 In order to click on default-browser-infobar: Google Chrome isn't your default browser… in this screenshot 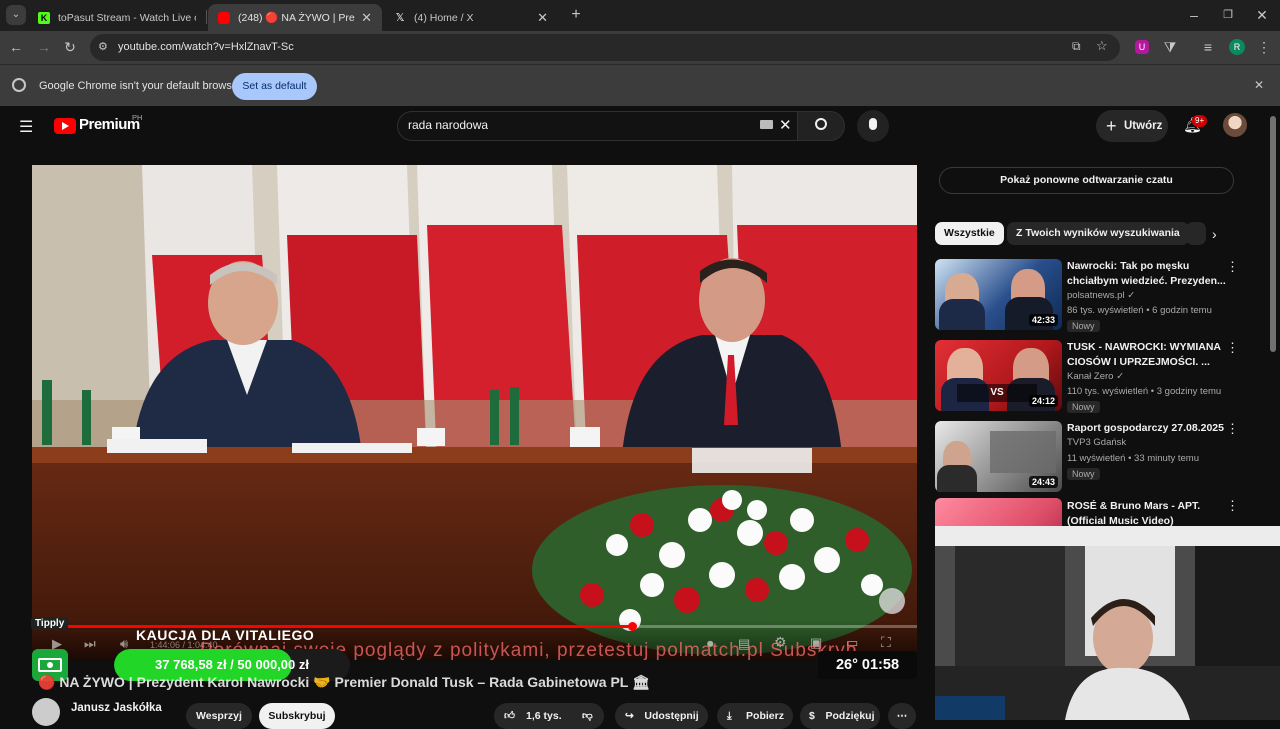, I will do `click(640, 85)`.